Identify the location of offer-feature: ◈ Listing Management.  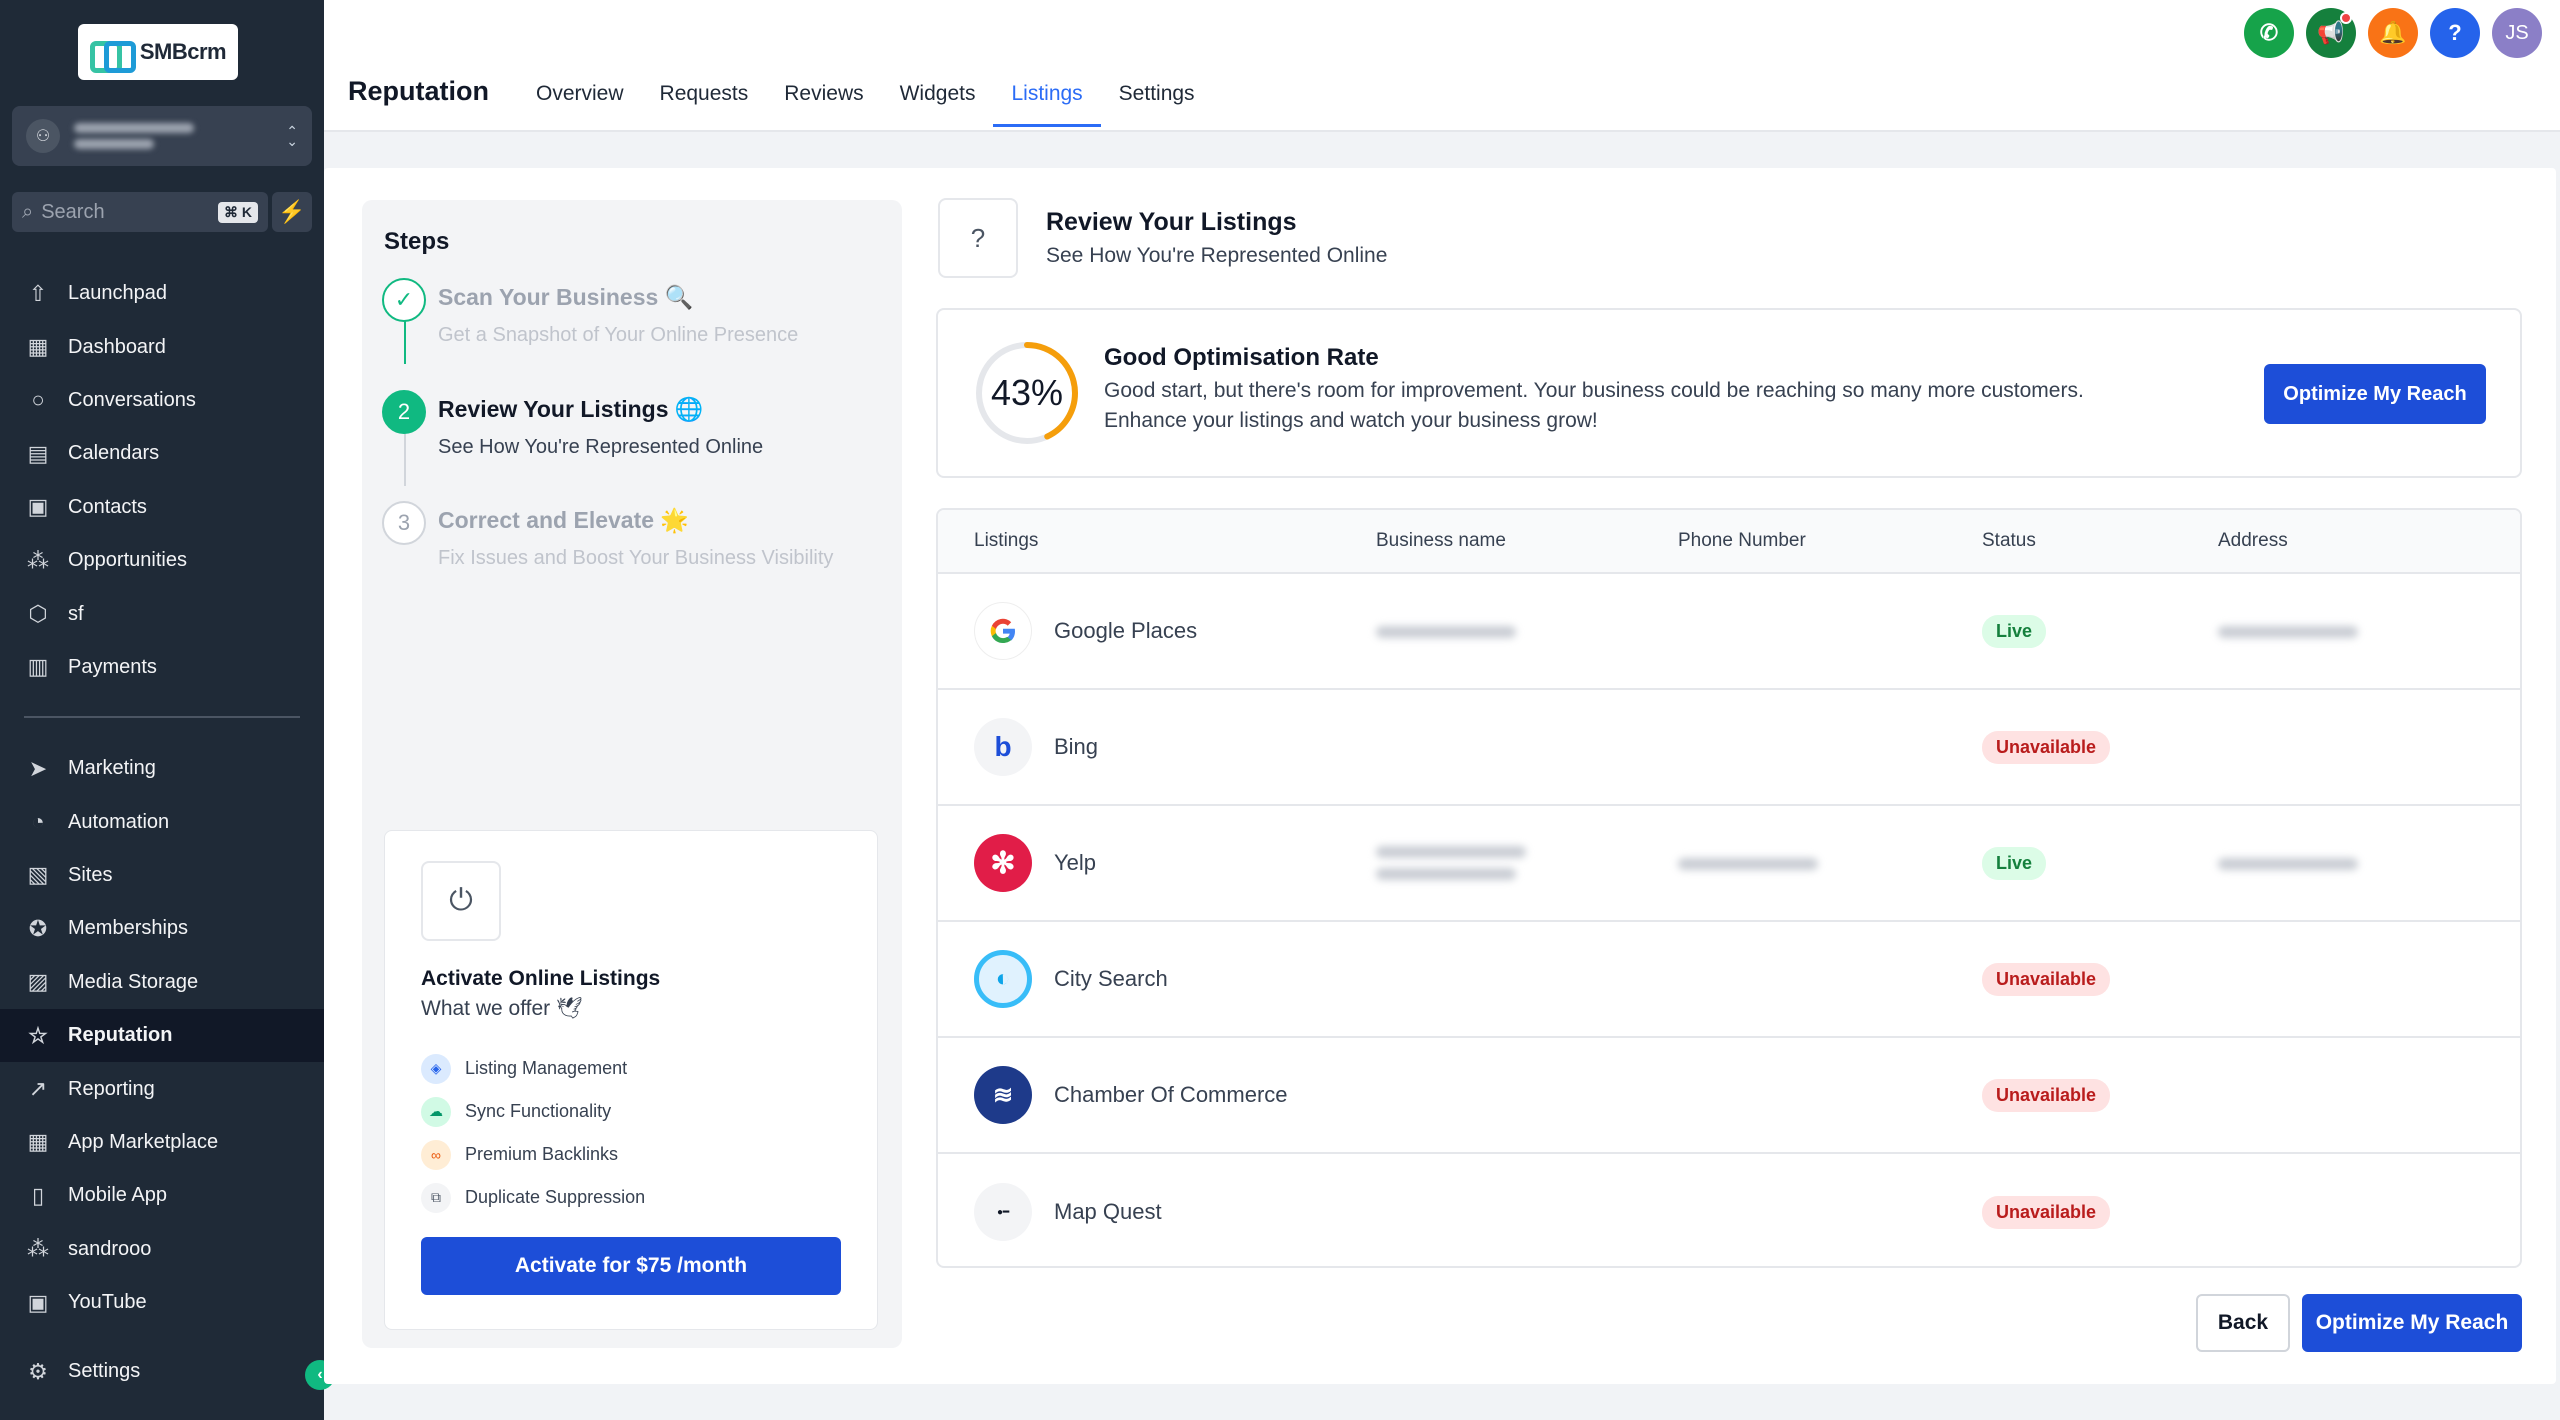
(533, 1068).